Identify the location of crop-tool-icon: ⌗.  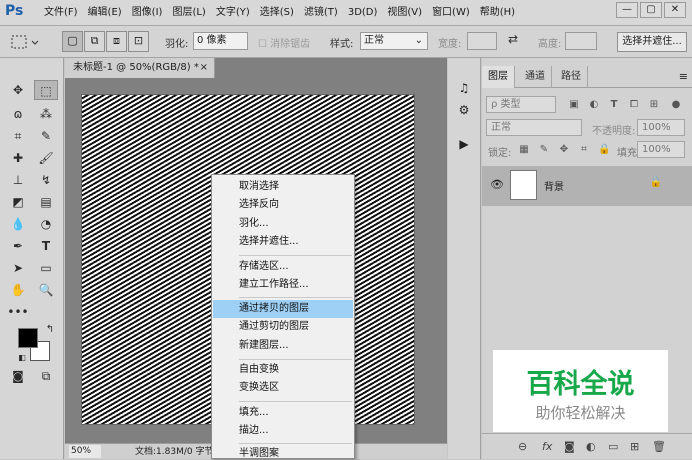
(18, 136).